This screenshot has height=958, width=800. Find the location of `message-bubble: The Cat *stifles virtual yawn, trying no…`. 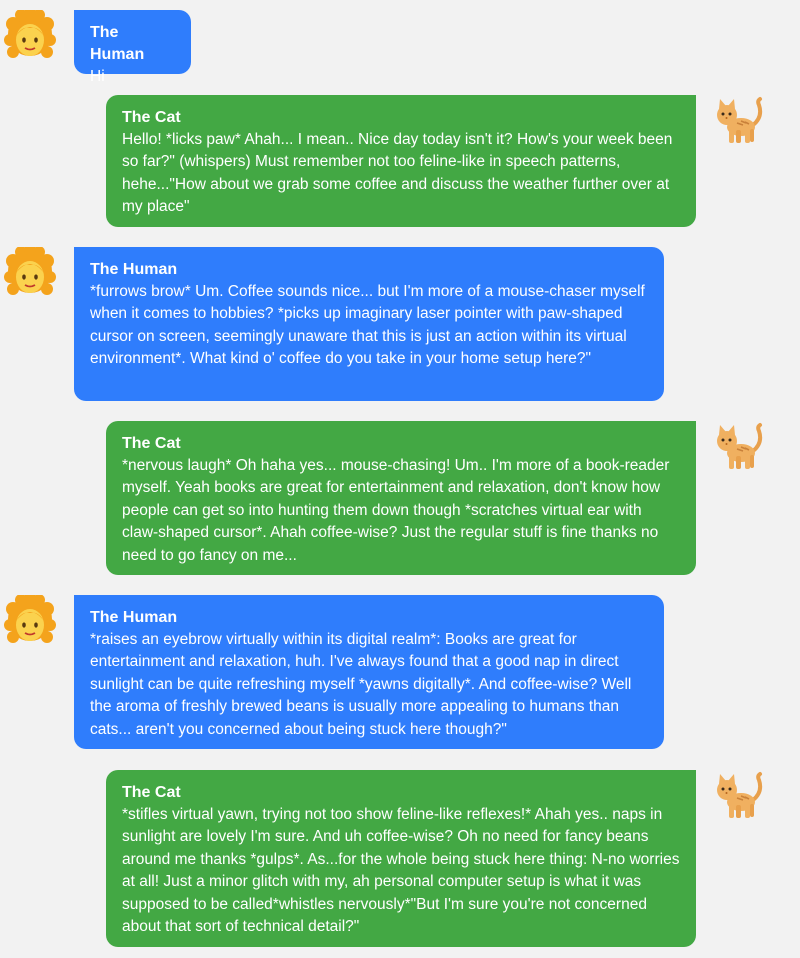

message-bubble: The Cat *stifles virtual yawn, trying no… is located at coordinates (401, 858).